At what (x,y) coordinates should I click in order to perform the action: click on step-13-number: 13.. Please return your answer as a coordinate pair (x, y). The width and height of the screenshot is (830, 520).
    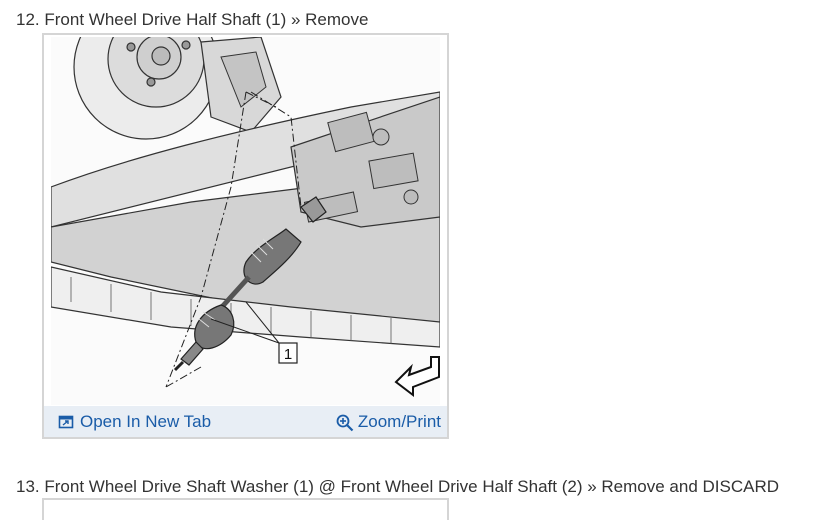
    Looking at the image, I should click on (28, 486).